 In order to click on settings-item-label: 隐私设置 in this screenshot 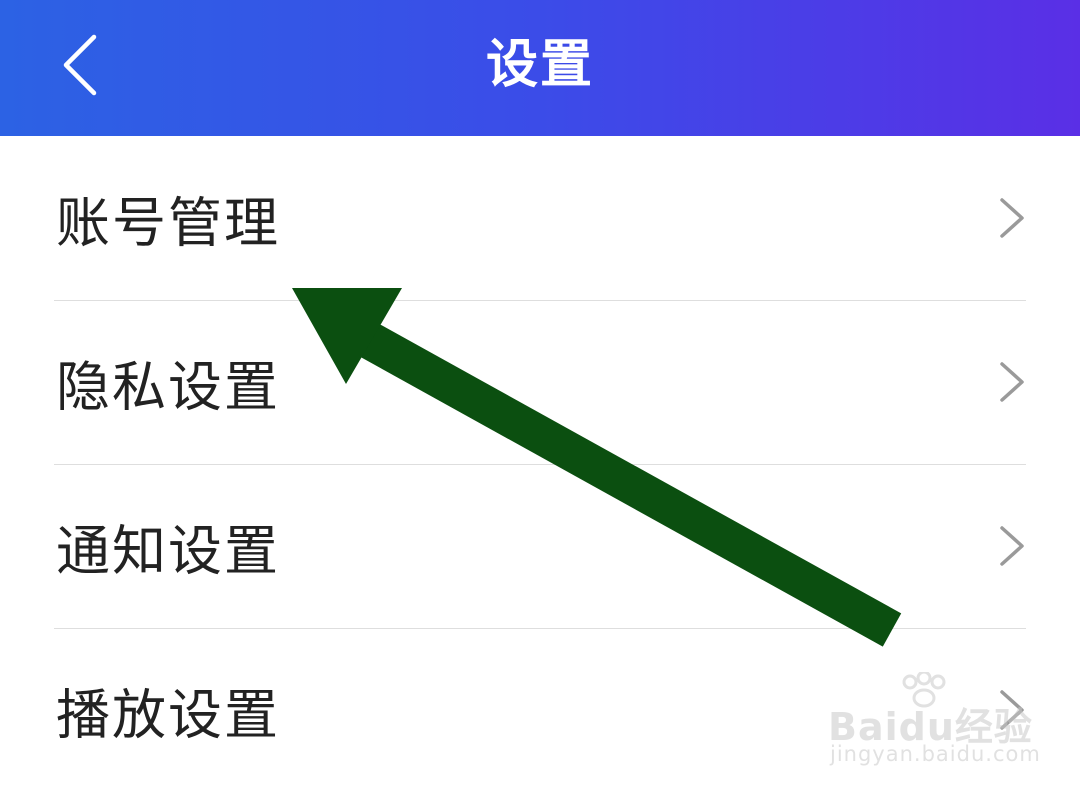, I will do `click(168, 387)`.